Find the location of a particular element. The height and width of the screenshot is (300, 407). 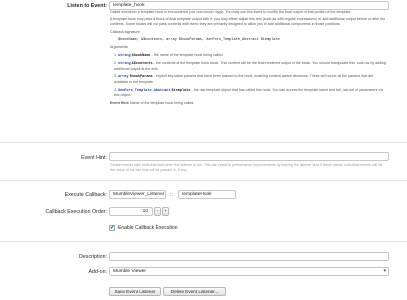

enable-callback-label: Enable Callback Execution is located at coordinates (148, 228).